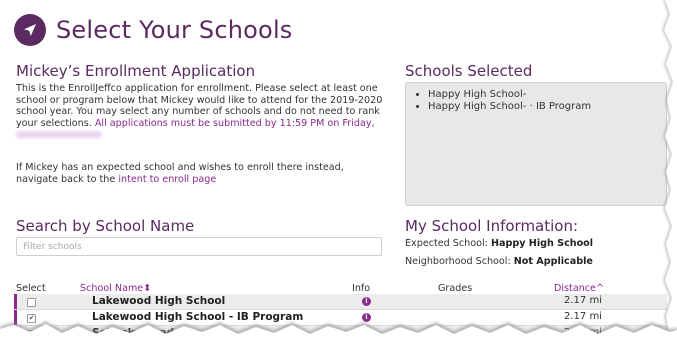 The image size is (677, 337). Describe the element at coordinates (575, 288) in the screenshot. I see `distance-header-label: Distance` at that location.